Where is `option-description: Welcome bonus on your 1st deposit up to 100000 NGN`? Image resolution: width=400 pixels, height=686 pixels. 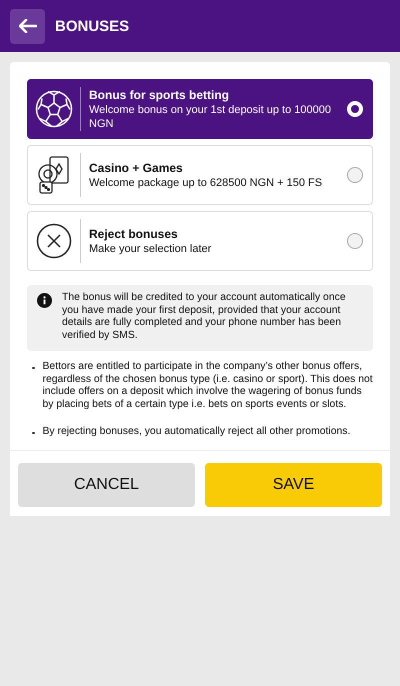
option-description: Welcome bonus on your 1st deposit up to 100000 NGN is located at coordinates (210, 116).